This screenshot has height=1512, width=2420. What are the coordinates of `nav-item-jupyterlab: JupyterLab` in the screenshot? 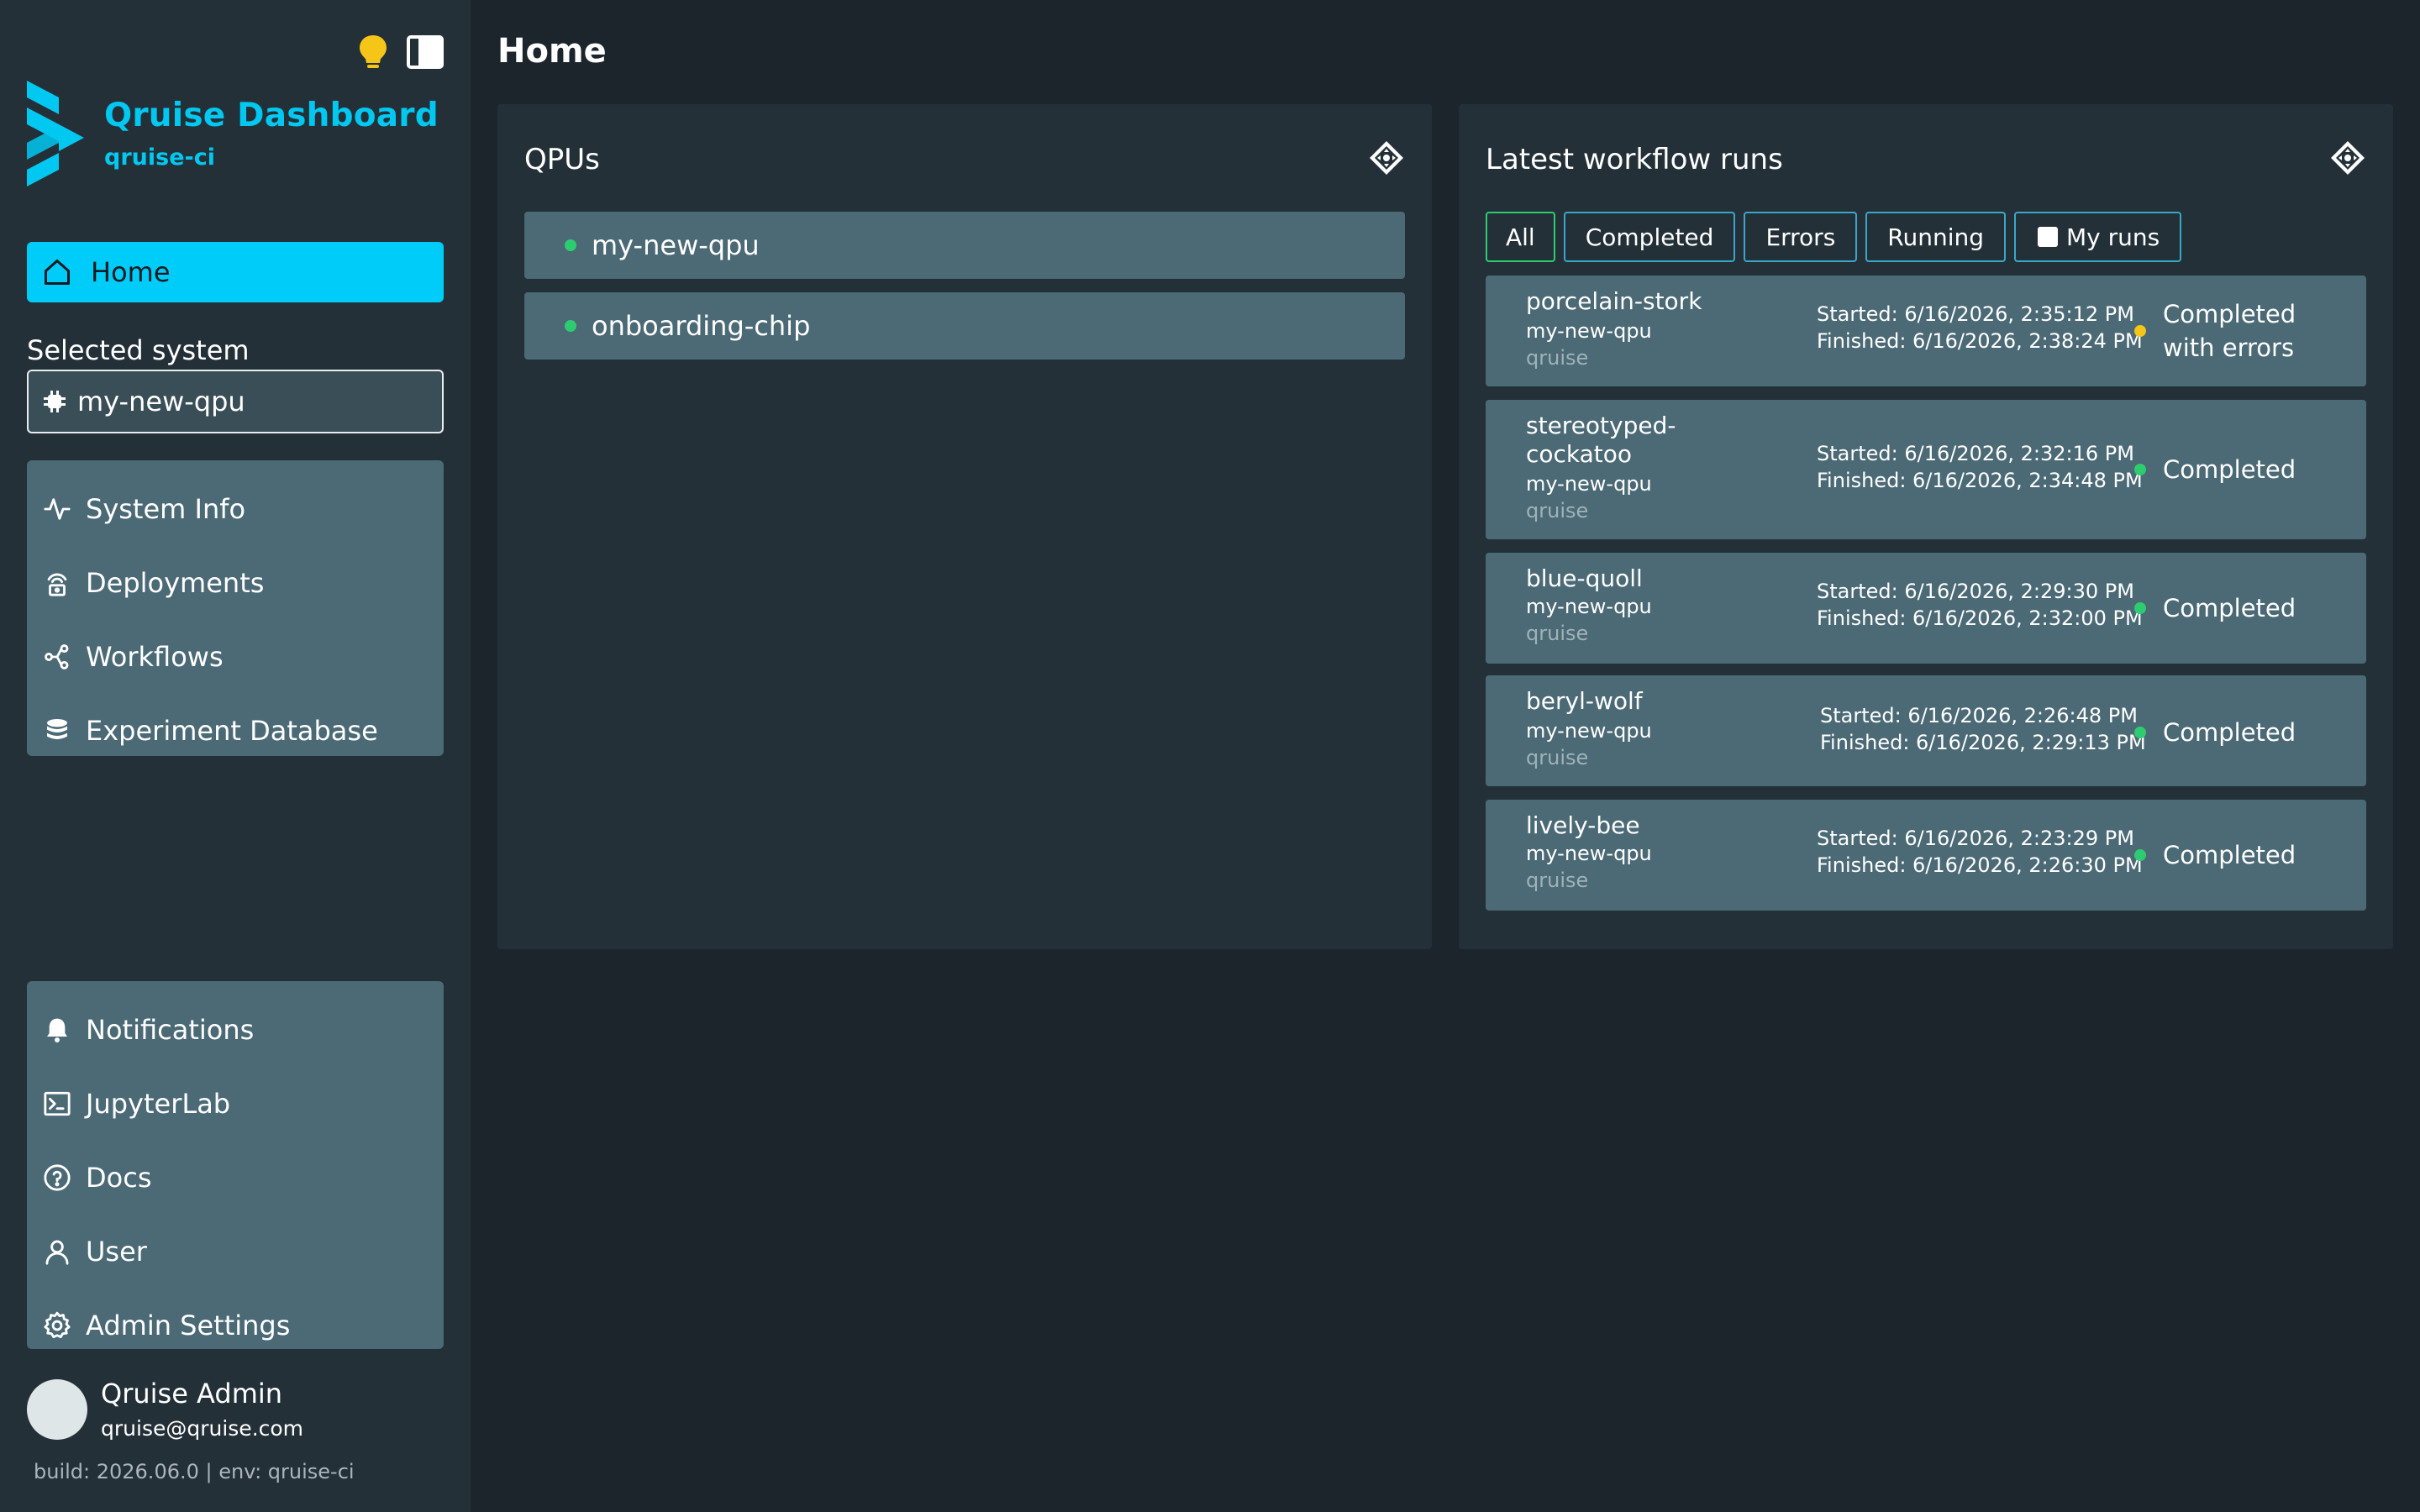 It's located at (235, 1104).